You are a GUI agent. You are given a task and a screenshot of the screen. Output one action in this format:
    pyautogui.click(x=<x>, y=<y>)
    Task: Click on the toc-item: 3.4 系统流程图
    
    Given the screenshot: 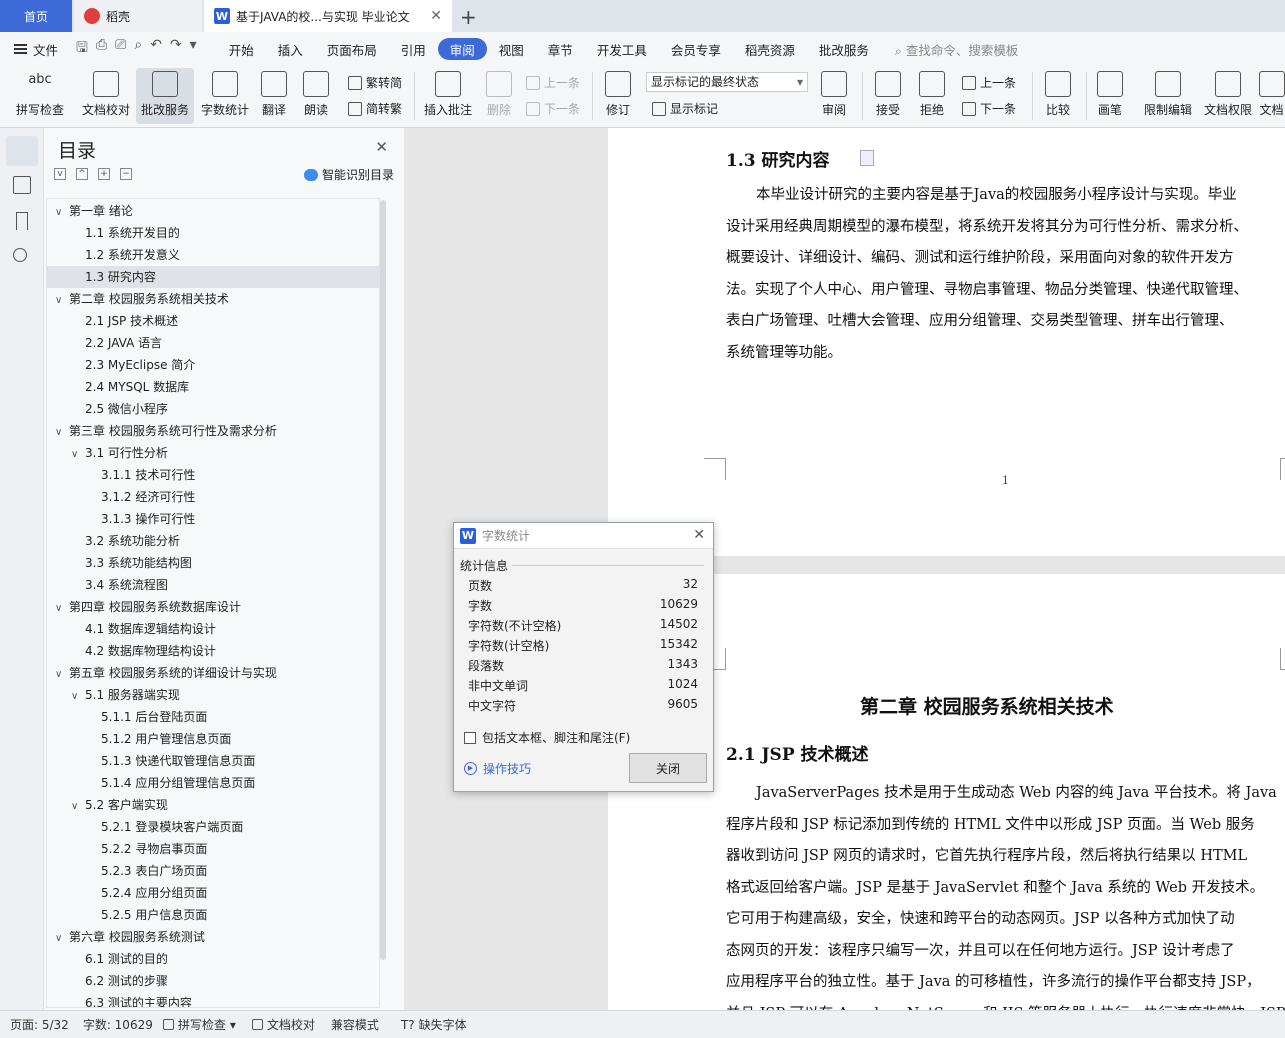 What is the action you would take?
    pyautogui.click(x=213, y=585)
    